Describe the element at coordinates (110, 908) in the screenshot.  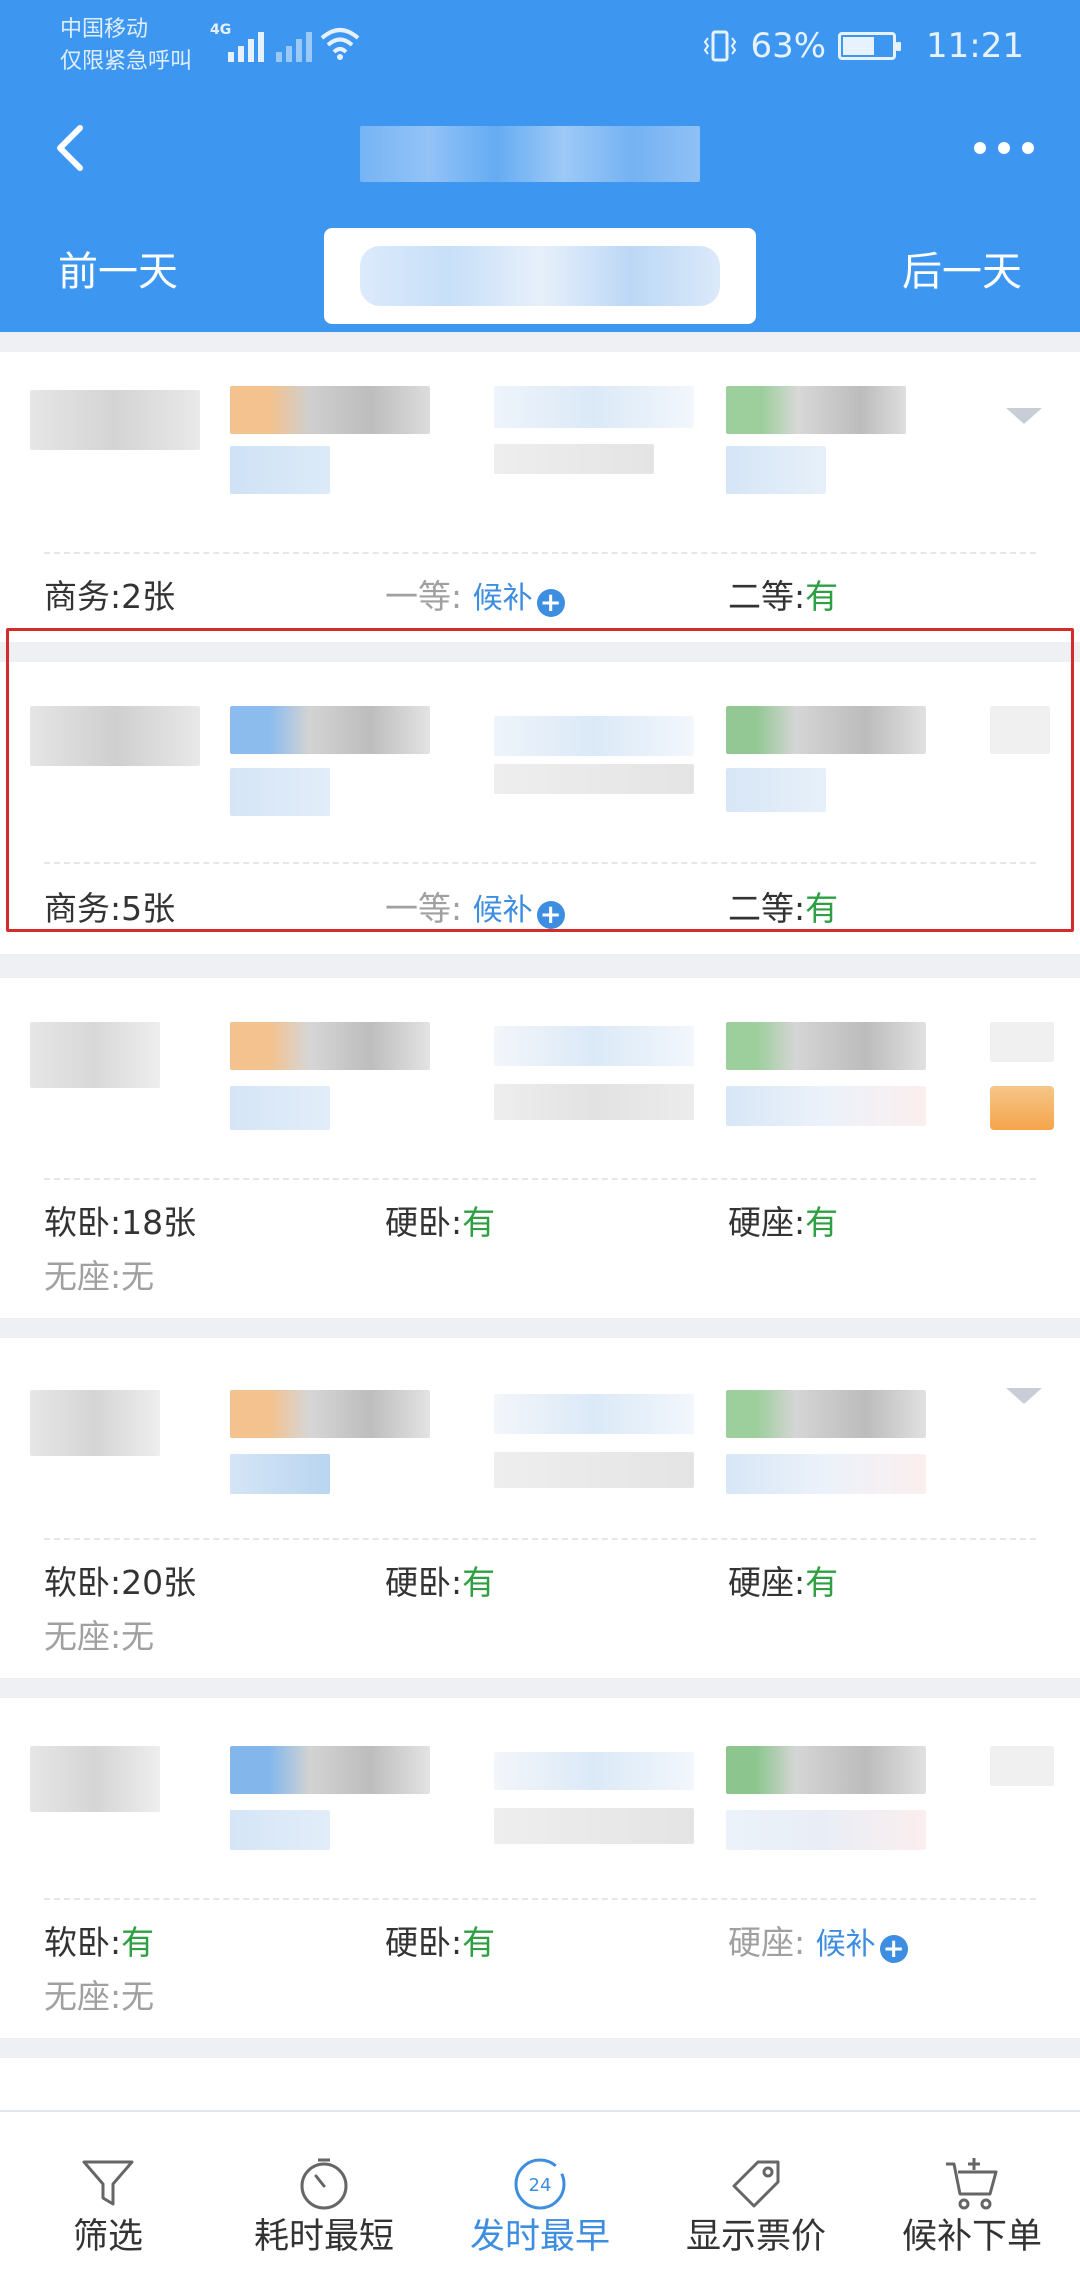
I see `seat-info: 商务:5张` at that location.